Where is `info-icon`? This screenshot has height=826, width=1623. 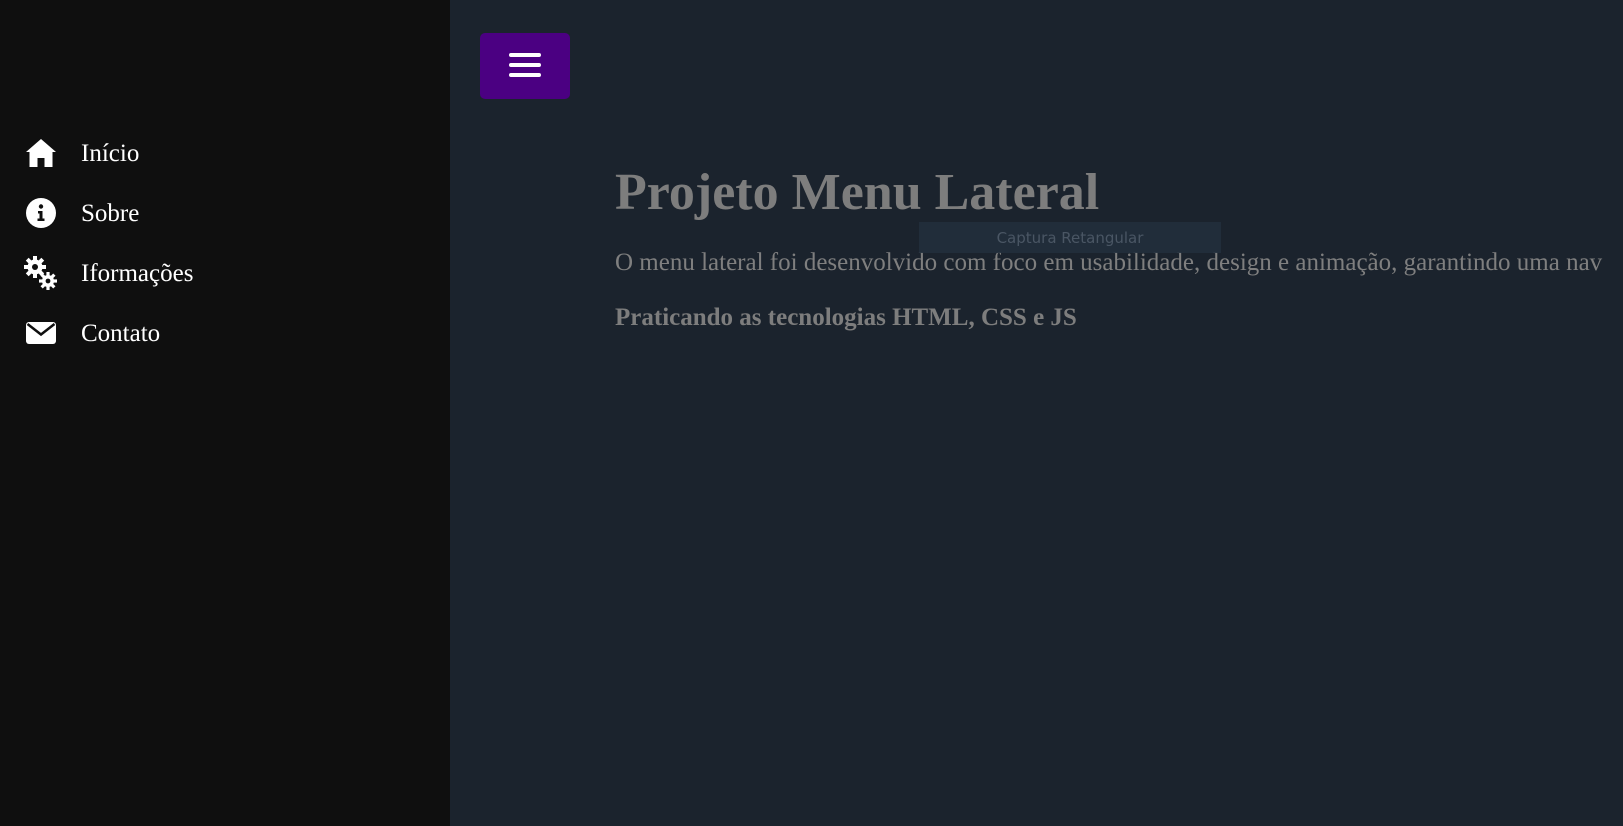 info-icon is located at coordinates (41, 213).